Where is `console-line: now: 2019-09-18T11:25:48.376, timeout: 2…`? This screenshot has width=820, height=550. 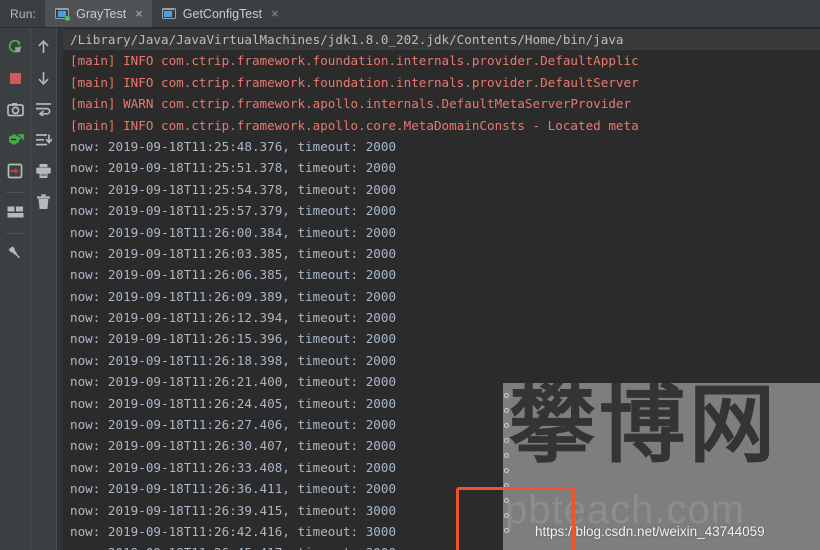
console-line: now: 2019-09-18T11:25:48.376, timeout: 2… is located at coordinates (233, 146).